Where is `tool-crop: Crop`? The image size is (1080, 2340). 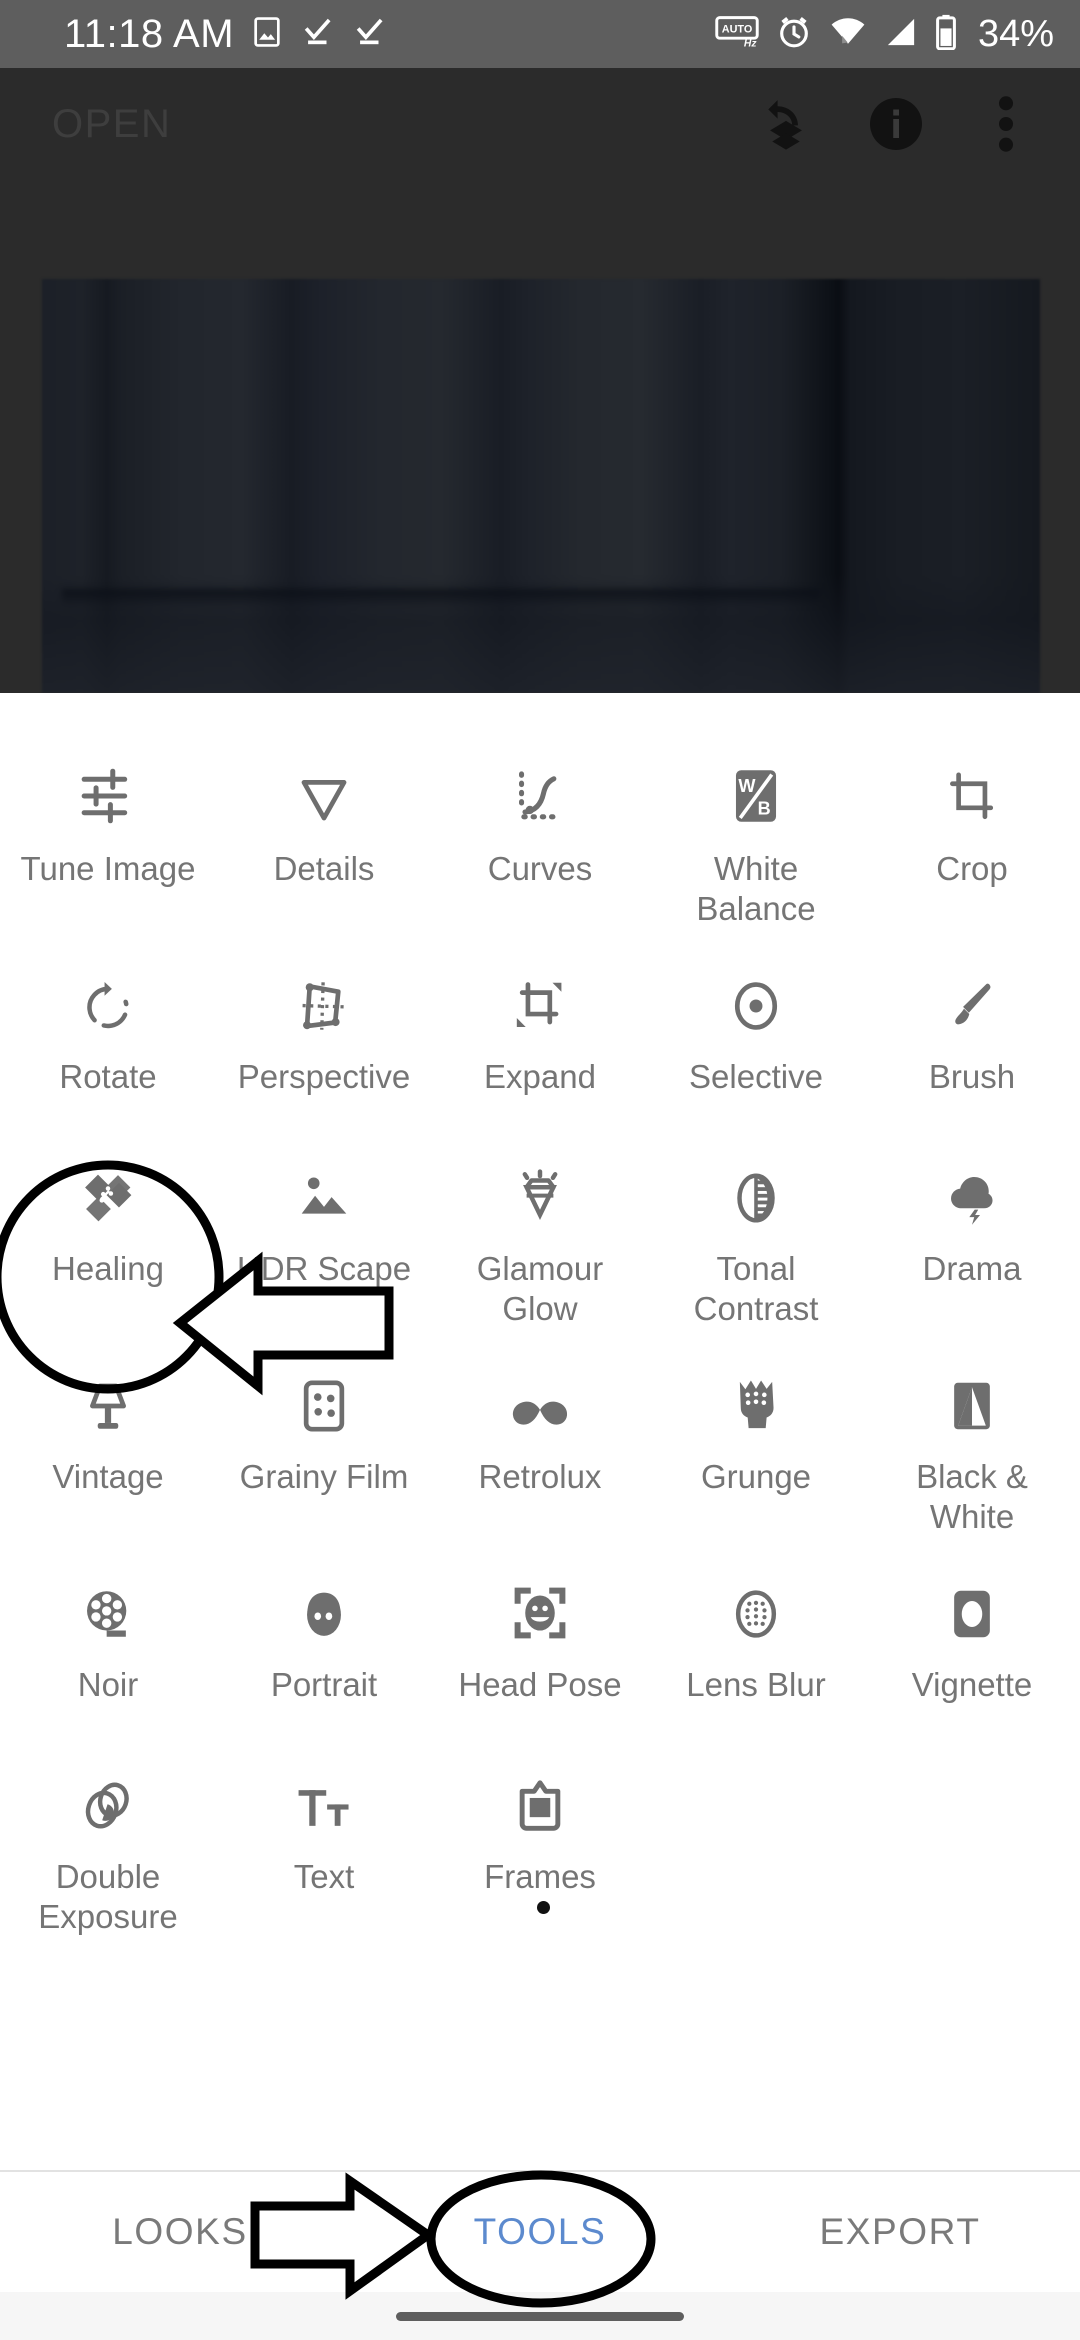 tool-crop: Crop is located at coordinates (972, 853).